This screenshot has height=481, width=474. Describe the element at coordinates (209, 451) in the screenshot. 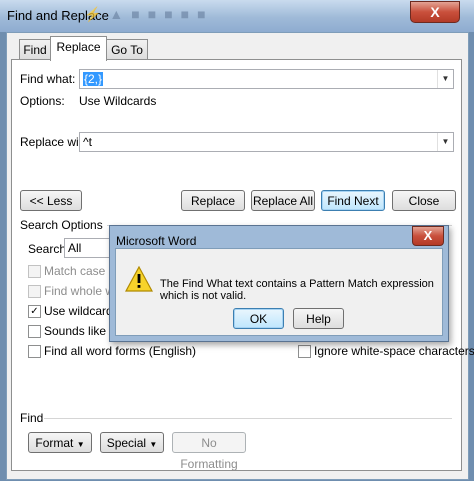

I see `no-formatting-button: No Formatting` at that location.